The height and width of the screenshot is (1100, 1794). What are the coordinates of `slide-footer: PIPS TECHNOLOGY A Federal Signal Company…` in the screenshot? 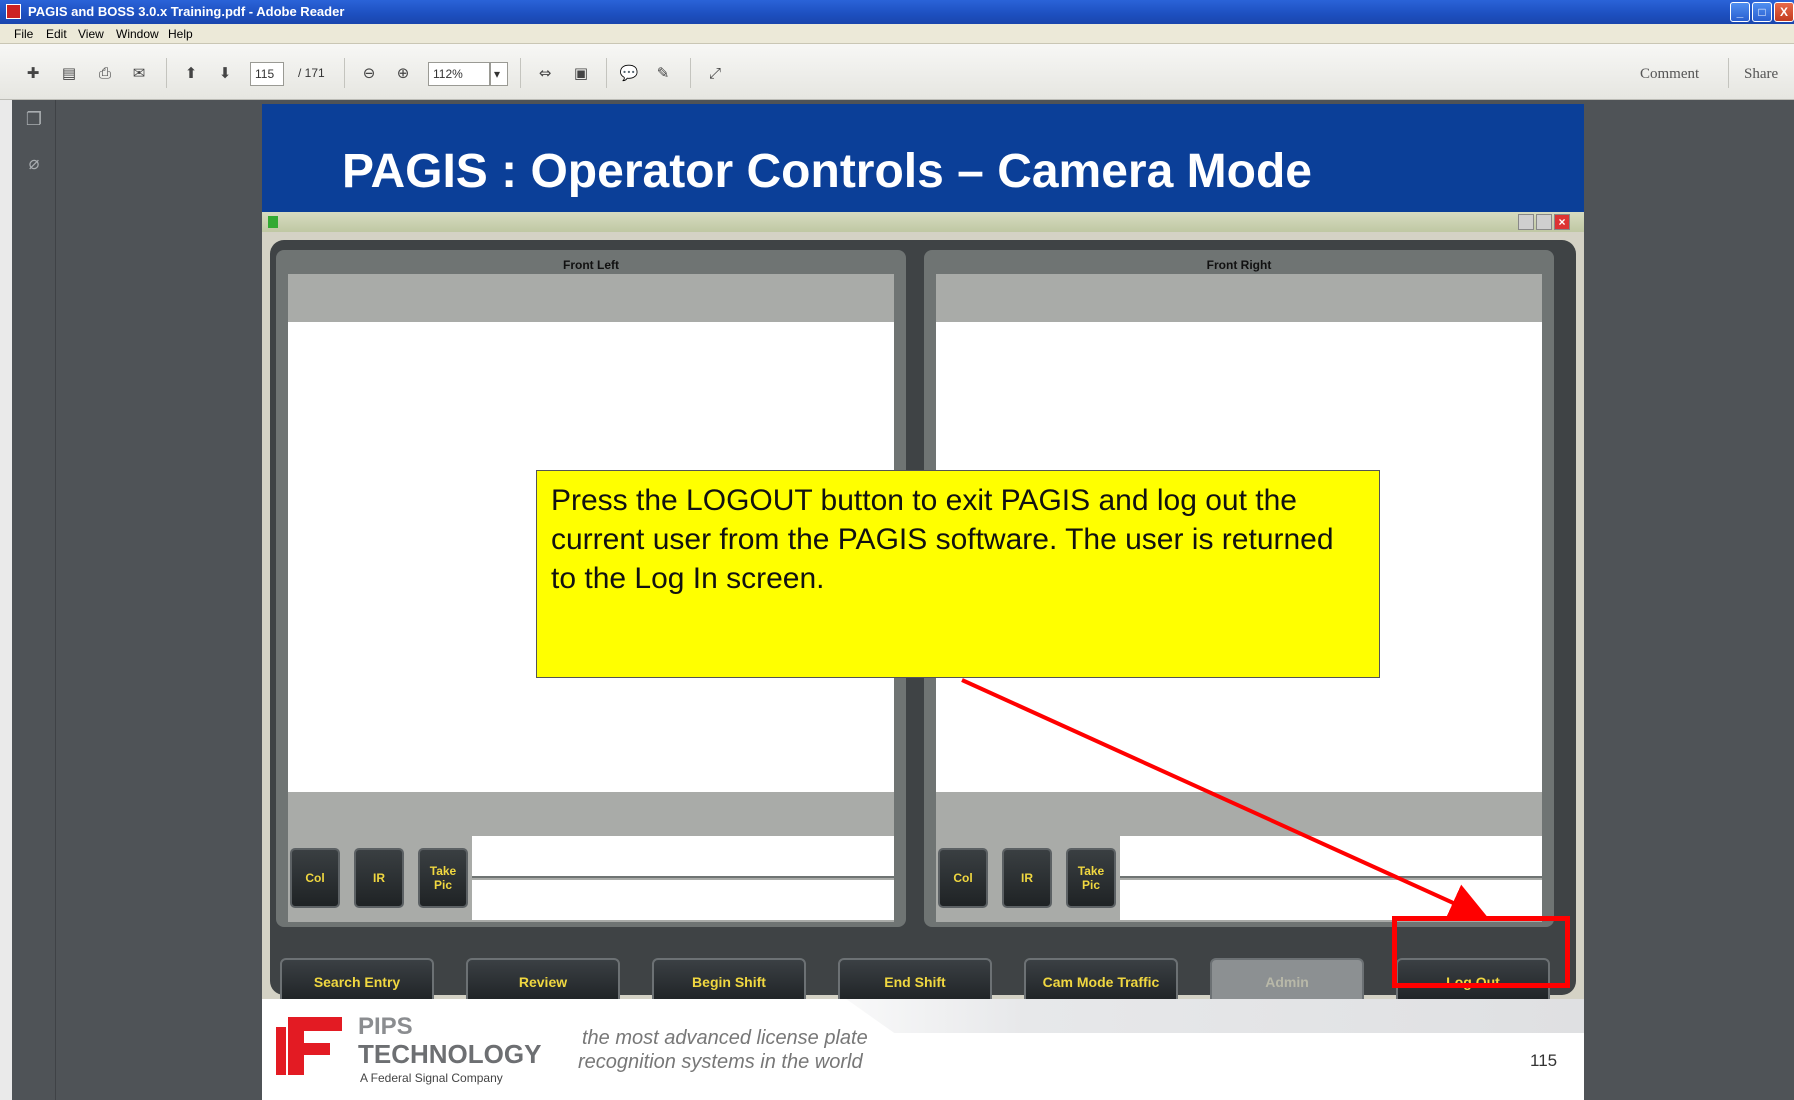 It's located at (923, 1049).